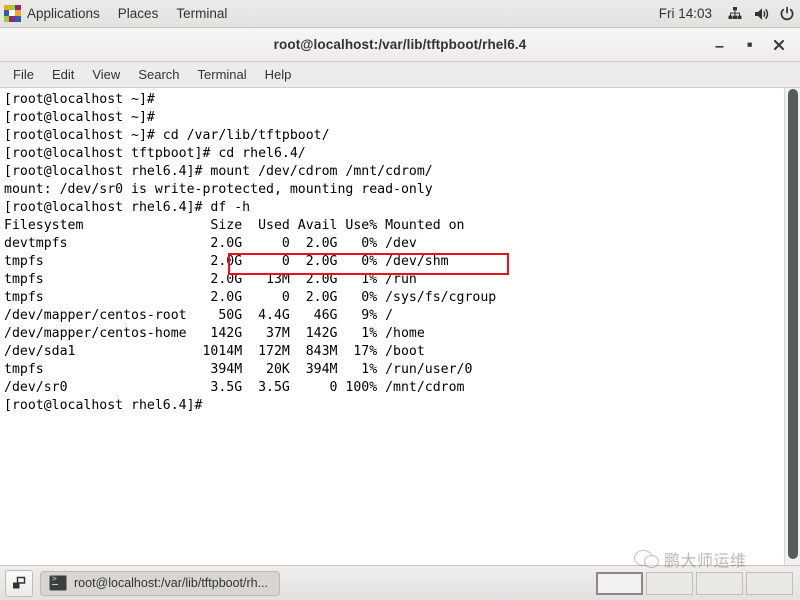 The image size is (800, 600). I want to click on menu-item-help-label: Help, so click(278, 74).